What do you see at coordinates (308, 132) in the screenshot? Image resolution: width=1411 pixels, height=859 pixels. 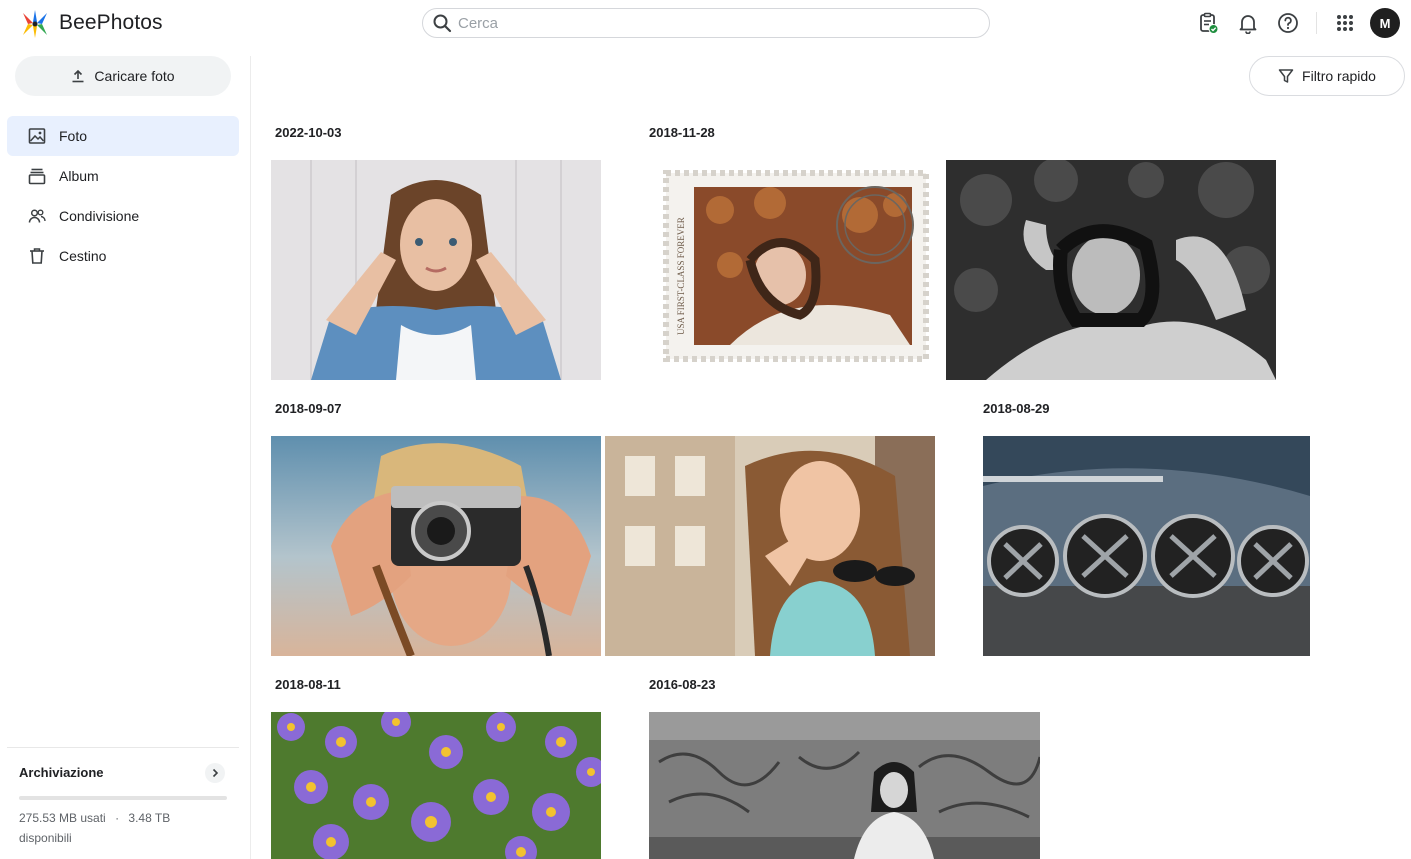 I see `date-heading: 2022-10-03` at bounding box center [308, 132].